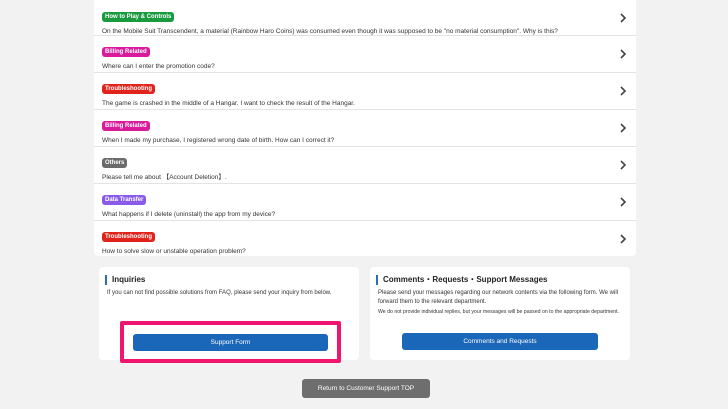 The width and height of the screenshot is (728, 409). I want to click on faq-question: Where can I enter the promotion code?, so click(354, 66).